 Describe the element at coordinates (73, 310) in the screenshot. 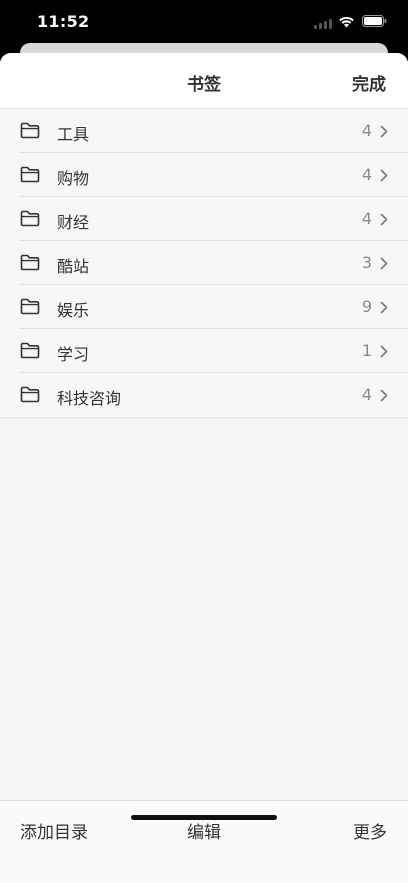

I see `folder-label: 娱乐` at that location.